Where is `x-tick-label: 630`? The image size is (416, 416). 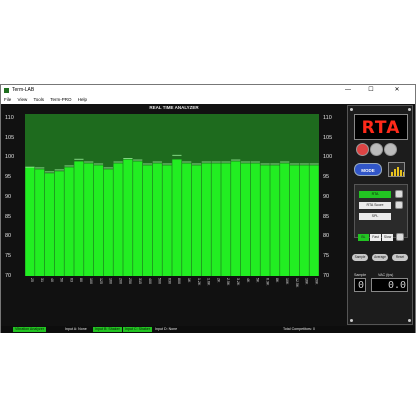
x-tick-label: 630 is located at coordinates (169, 281).